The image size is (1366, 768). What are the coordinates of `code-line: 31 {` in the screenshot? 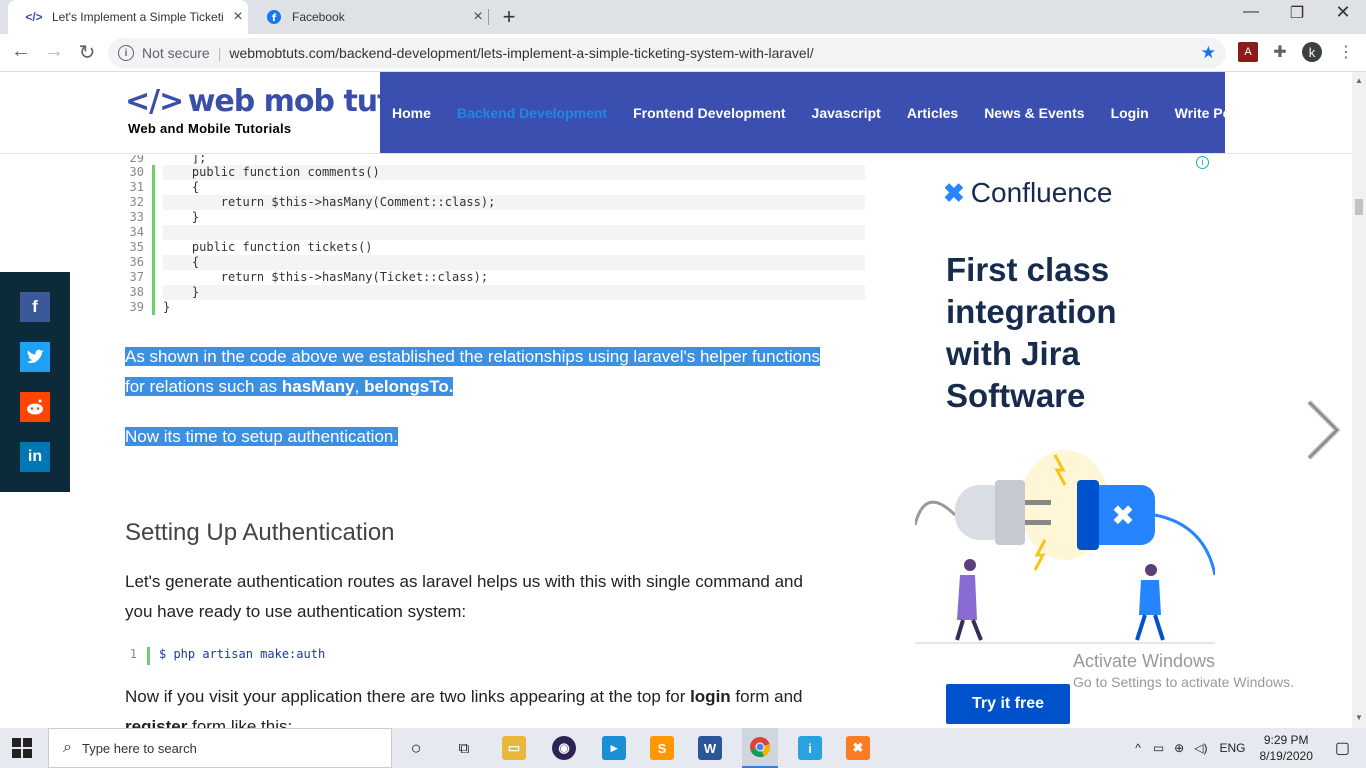 It's located at (492, 187).